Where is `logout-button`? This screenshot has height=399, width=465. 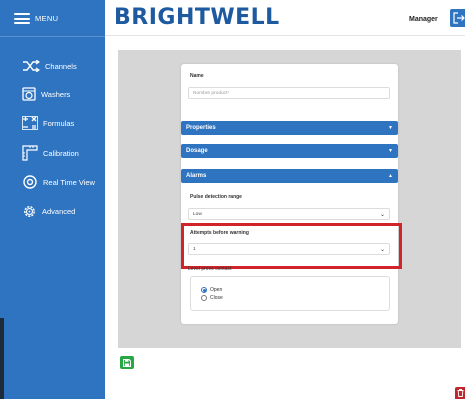
logout-button is located at coordinates (457, 18).